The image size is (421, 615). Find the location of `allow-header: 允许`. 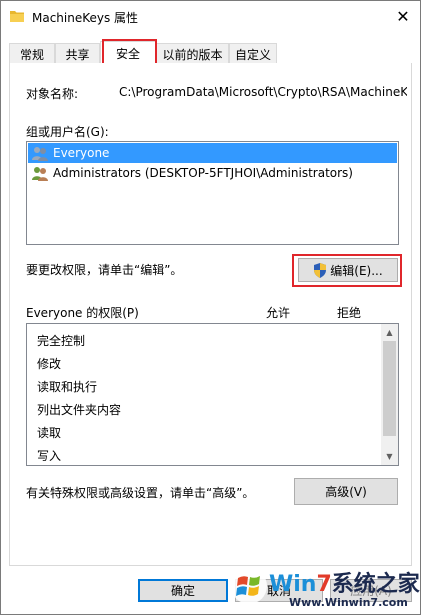

allow-header: 允许 is located at coordinates (278, 313).